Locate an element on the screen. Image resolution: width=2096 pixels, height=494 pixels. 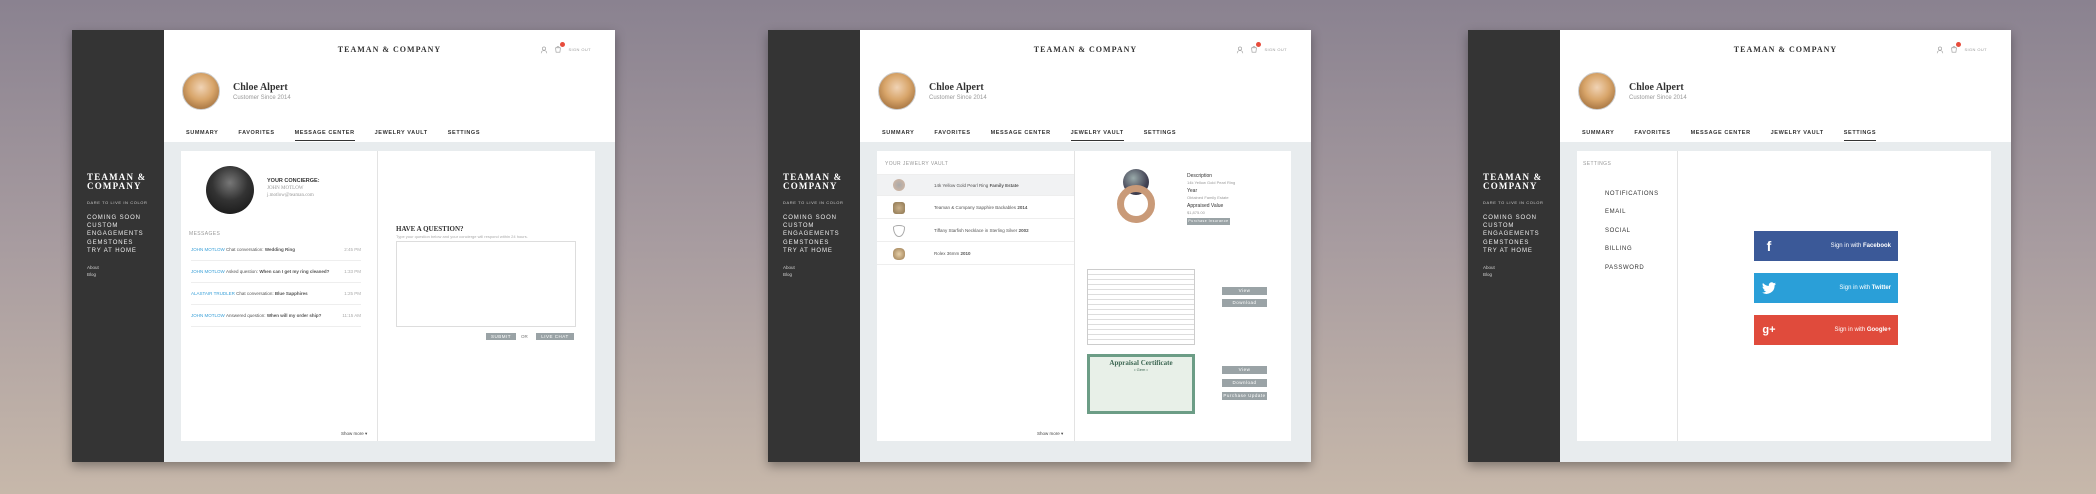
logo-line: COMPANY is located at coordinates (810, 186).